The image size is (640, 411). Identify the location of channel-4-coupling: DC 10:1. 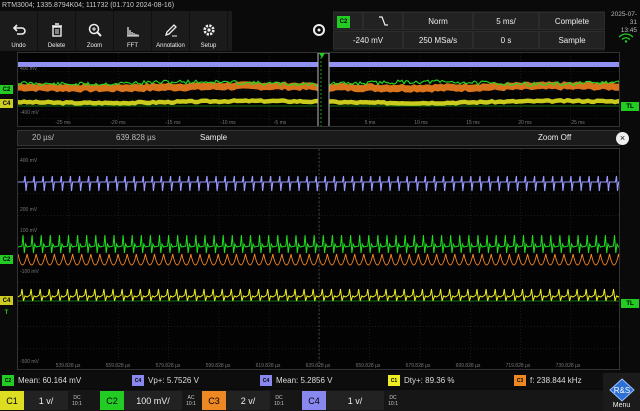
(393, 400).